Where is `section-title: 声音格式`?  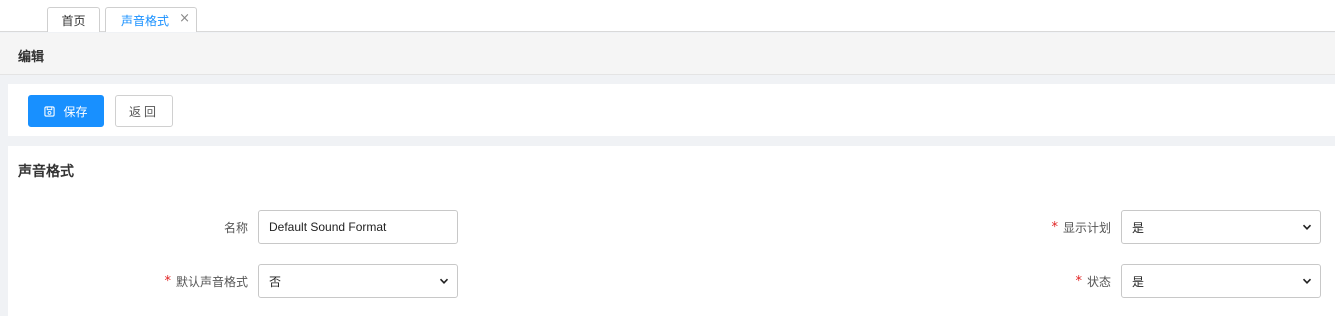 section-title: 声音格式 is located at coordinates (46, 172).